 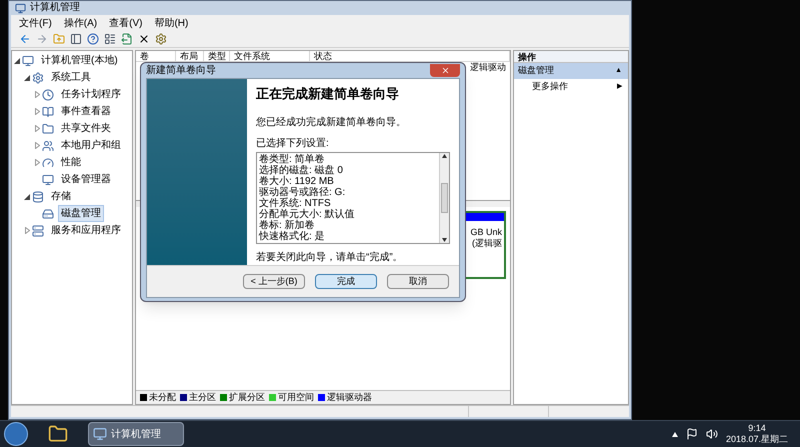 What do you see at coordinates (444, 156) in the screenshot?
I see `scroll-up-icon` at bounding box center [444, 156].